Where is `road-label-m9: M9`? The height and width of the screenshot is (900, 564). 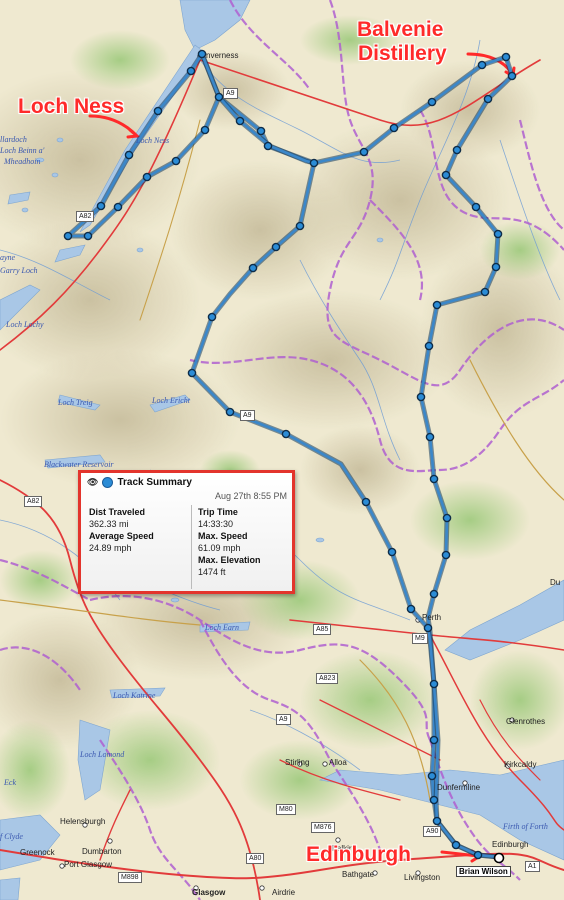
road-label-m9: M9 is located at coordinates (420, 638).